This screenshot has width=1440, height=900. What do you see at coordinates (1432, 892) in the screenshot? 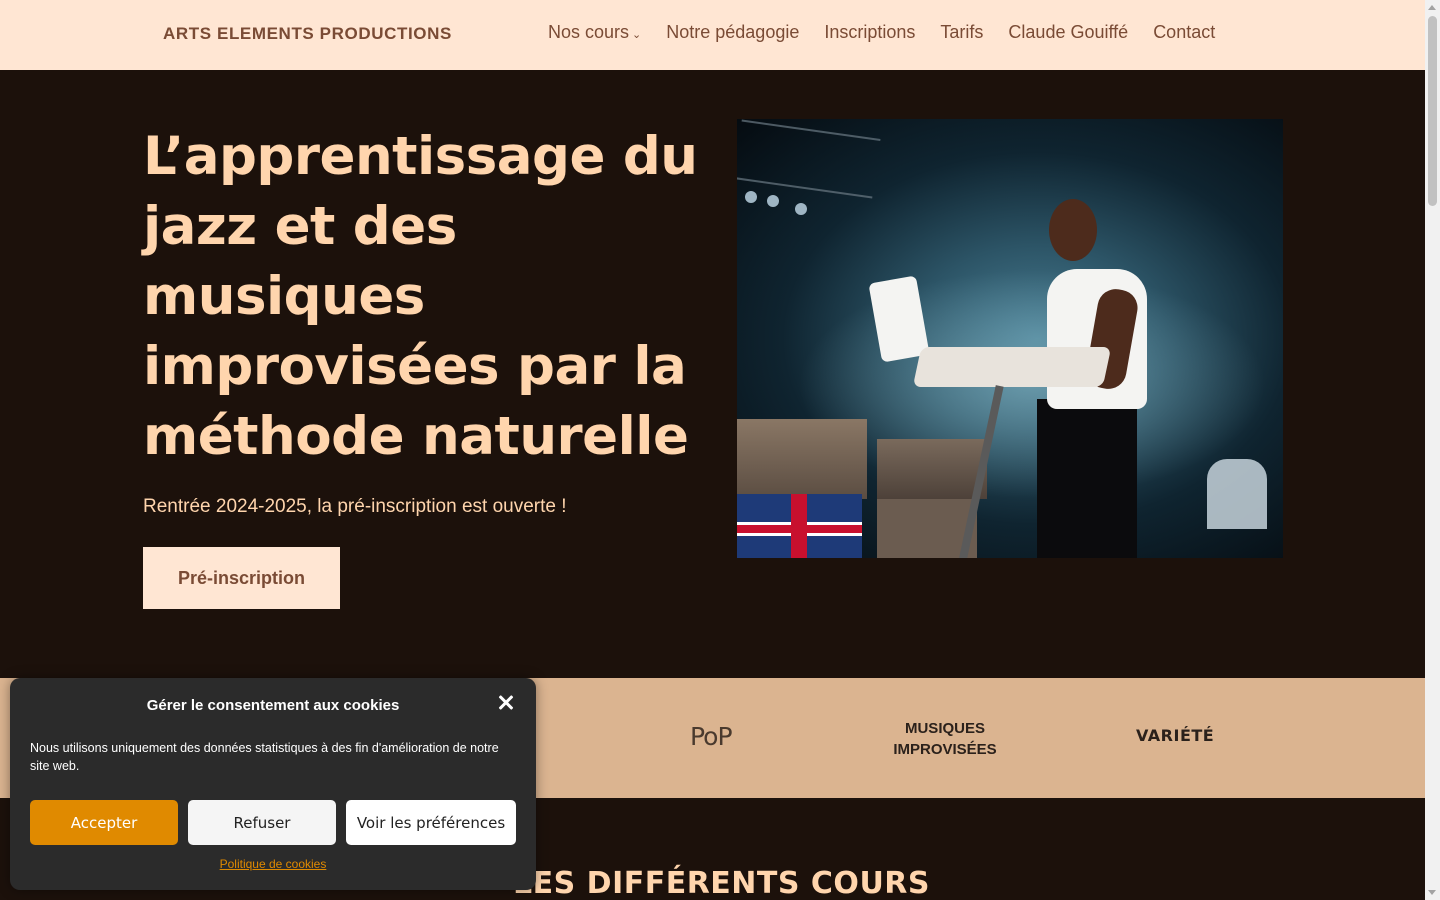
I see `scroll-down-arrow-icon` at bounding box center [1432, 892].